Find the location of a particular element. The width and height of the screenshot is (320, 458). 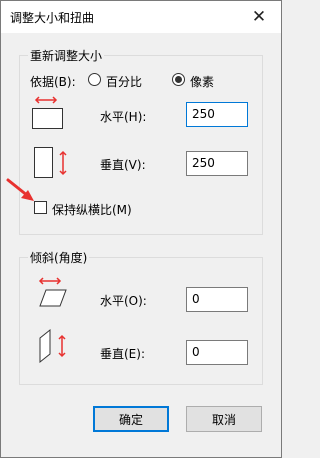

basis-label: 依据(B): is located at coordinates (53, 82).